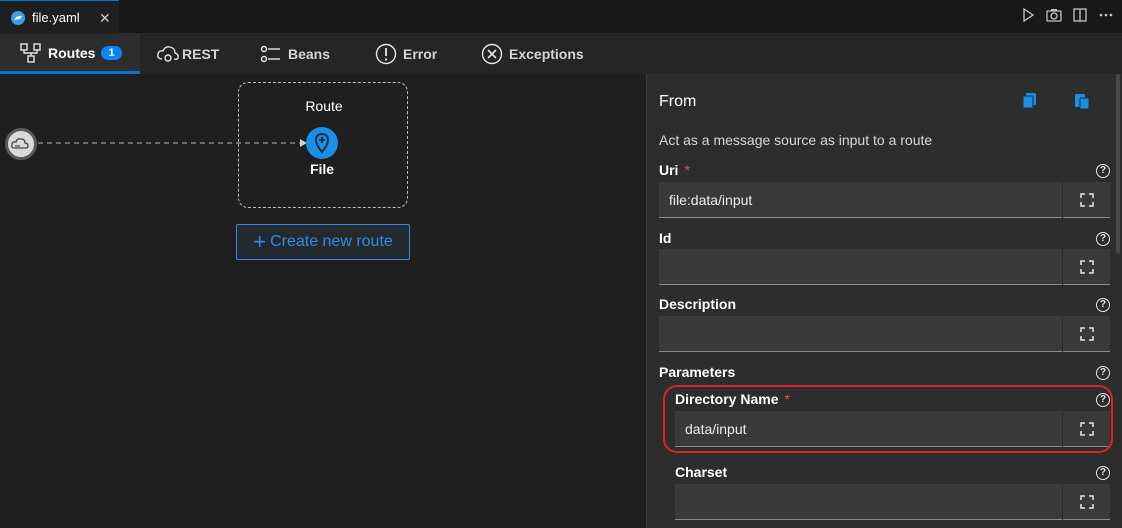  What do you see at coordinates (1080, 16) in the screenshot?
I see `split-editor-icon` at bounding box center [1080, 16].